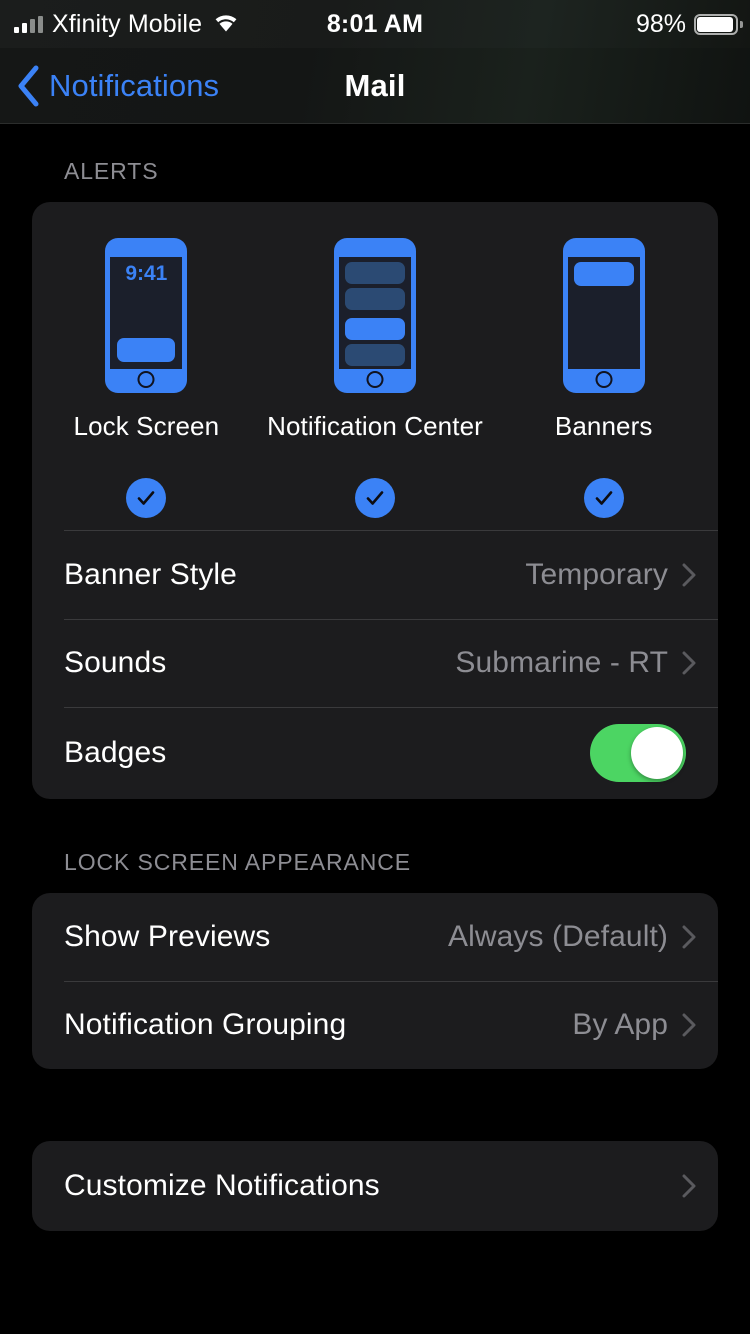  I want to click on row-label: Show Previews, so click(167, 936).